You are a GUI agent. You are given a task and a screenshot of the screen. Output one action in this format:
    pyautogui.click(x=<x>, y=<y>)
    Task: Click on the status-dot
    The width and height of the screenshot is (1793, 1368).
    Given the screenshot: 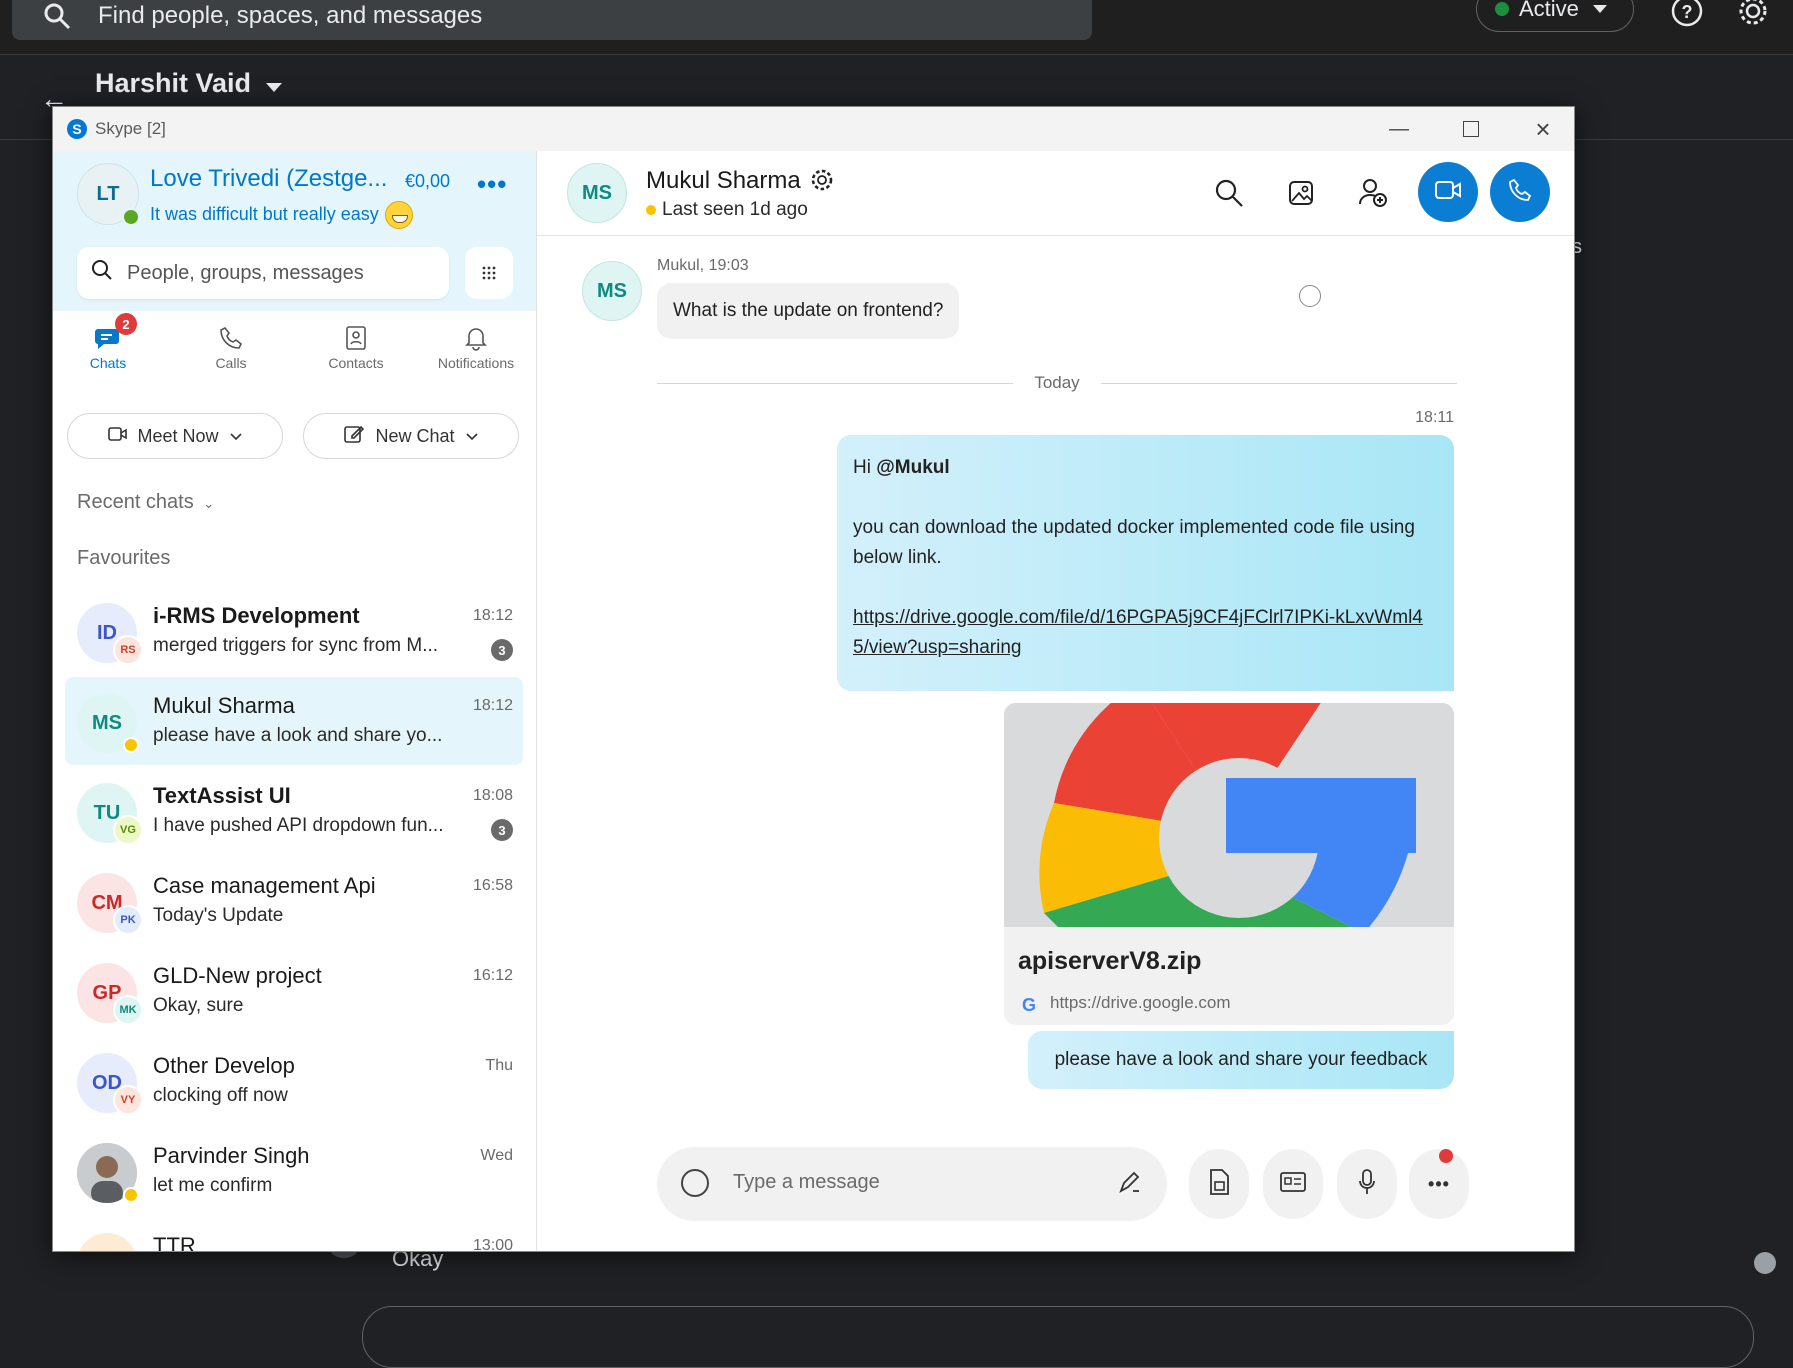 What is the action you would take?
    pyautogui.click(x=1502, y=9)
    